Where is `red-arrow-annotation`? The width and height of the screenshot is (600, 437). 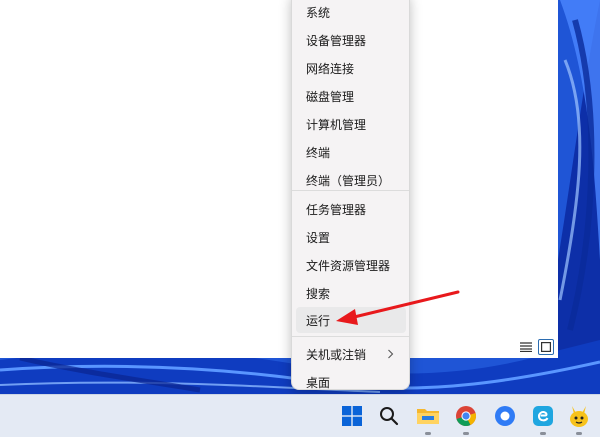 red-arrow-annotation is located at coordinates (398, 307).